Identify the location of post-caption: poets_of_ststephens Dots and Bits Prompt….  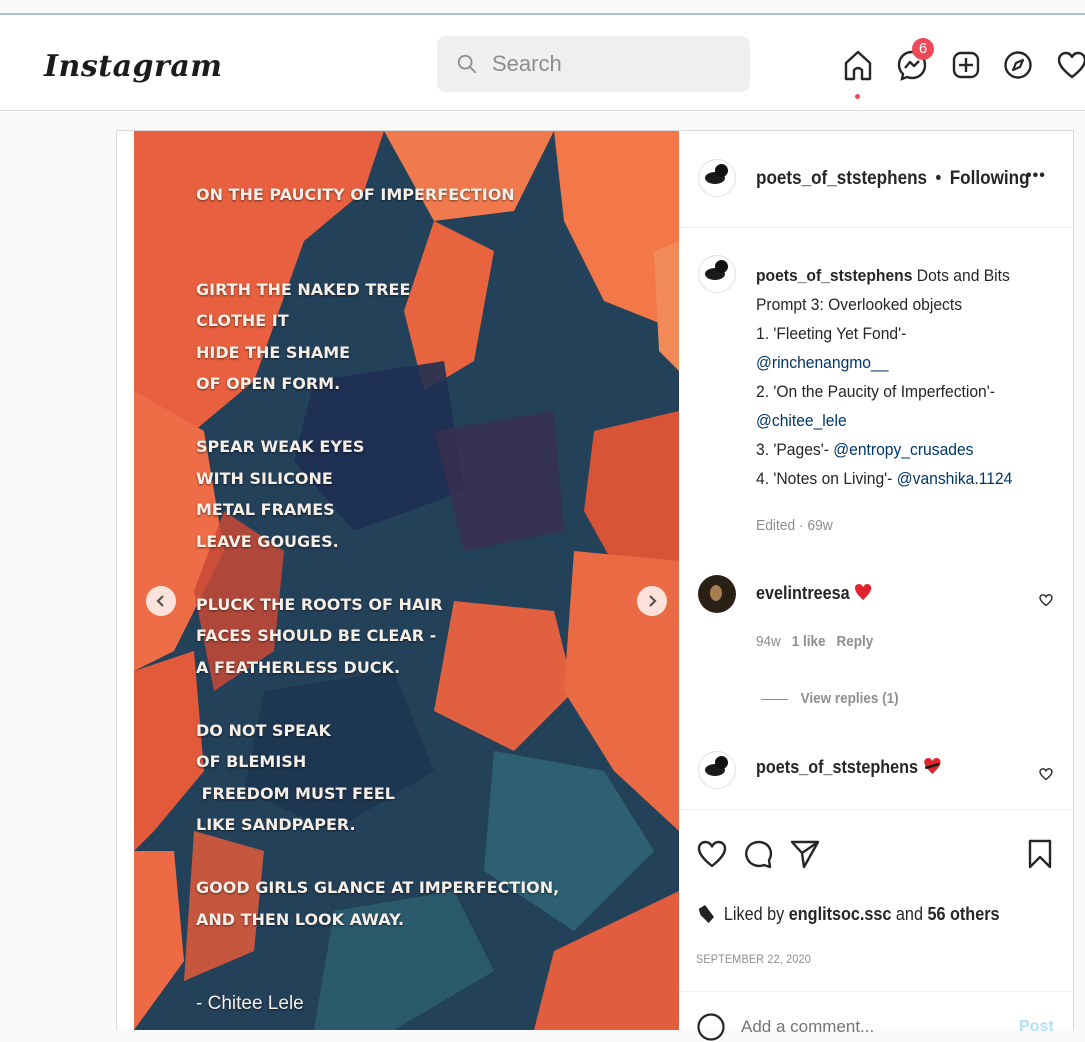
(894, 400).